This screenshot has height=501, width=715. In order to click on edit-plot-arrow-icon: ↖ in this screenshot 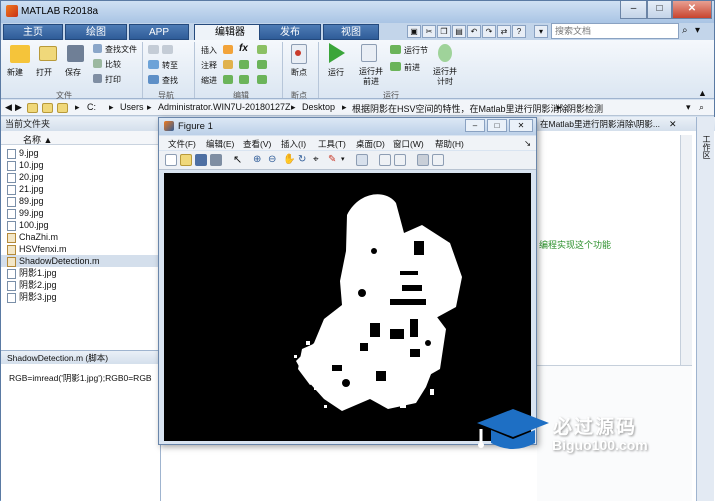, I will do `click(239, 160)`.